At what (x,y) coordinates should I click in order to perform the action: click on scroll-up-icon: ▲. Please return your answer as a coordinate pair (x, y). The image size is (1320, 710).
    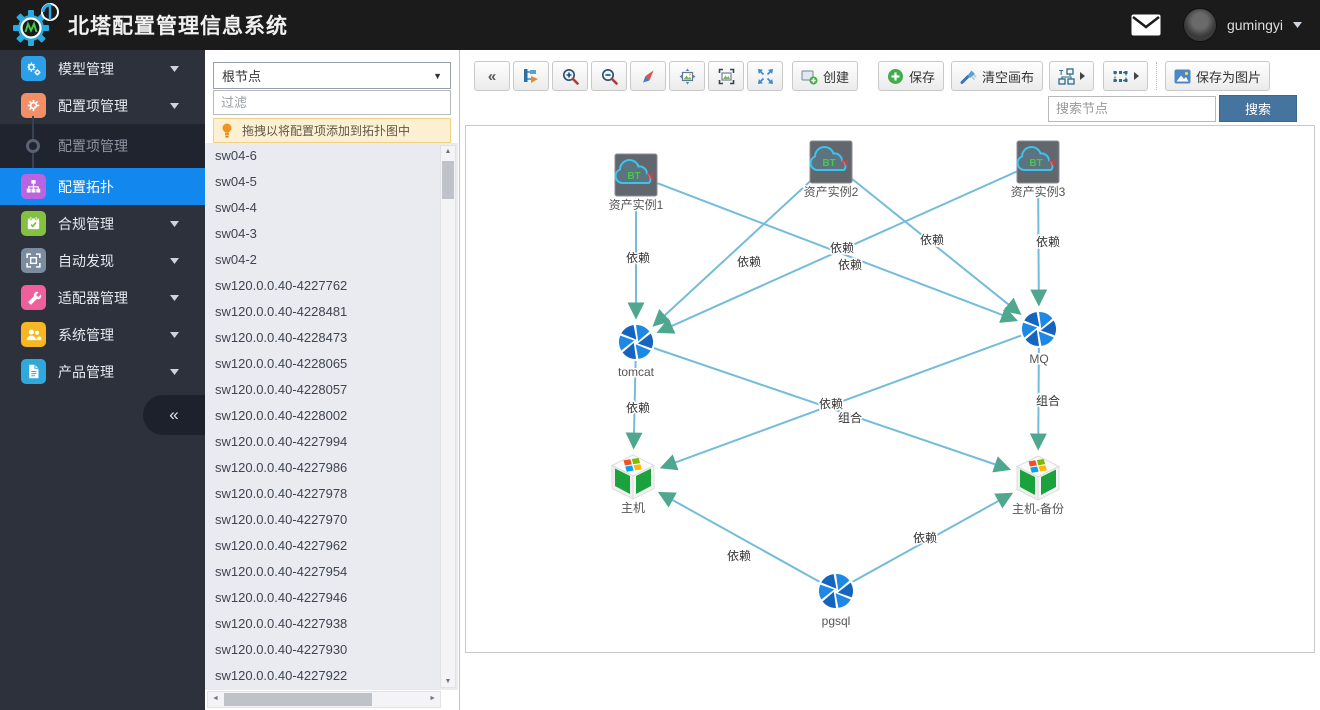
    Looking at the image, I should click on (448, 151).